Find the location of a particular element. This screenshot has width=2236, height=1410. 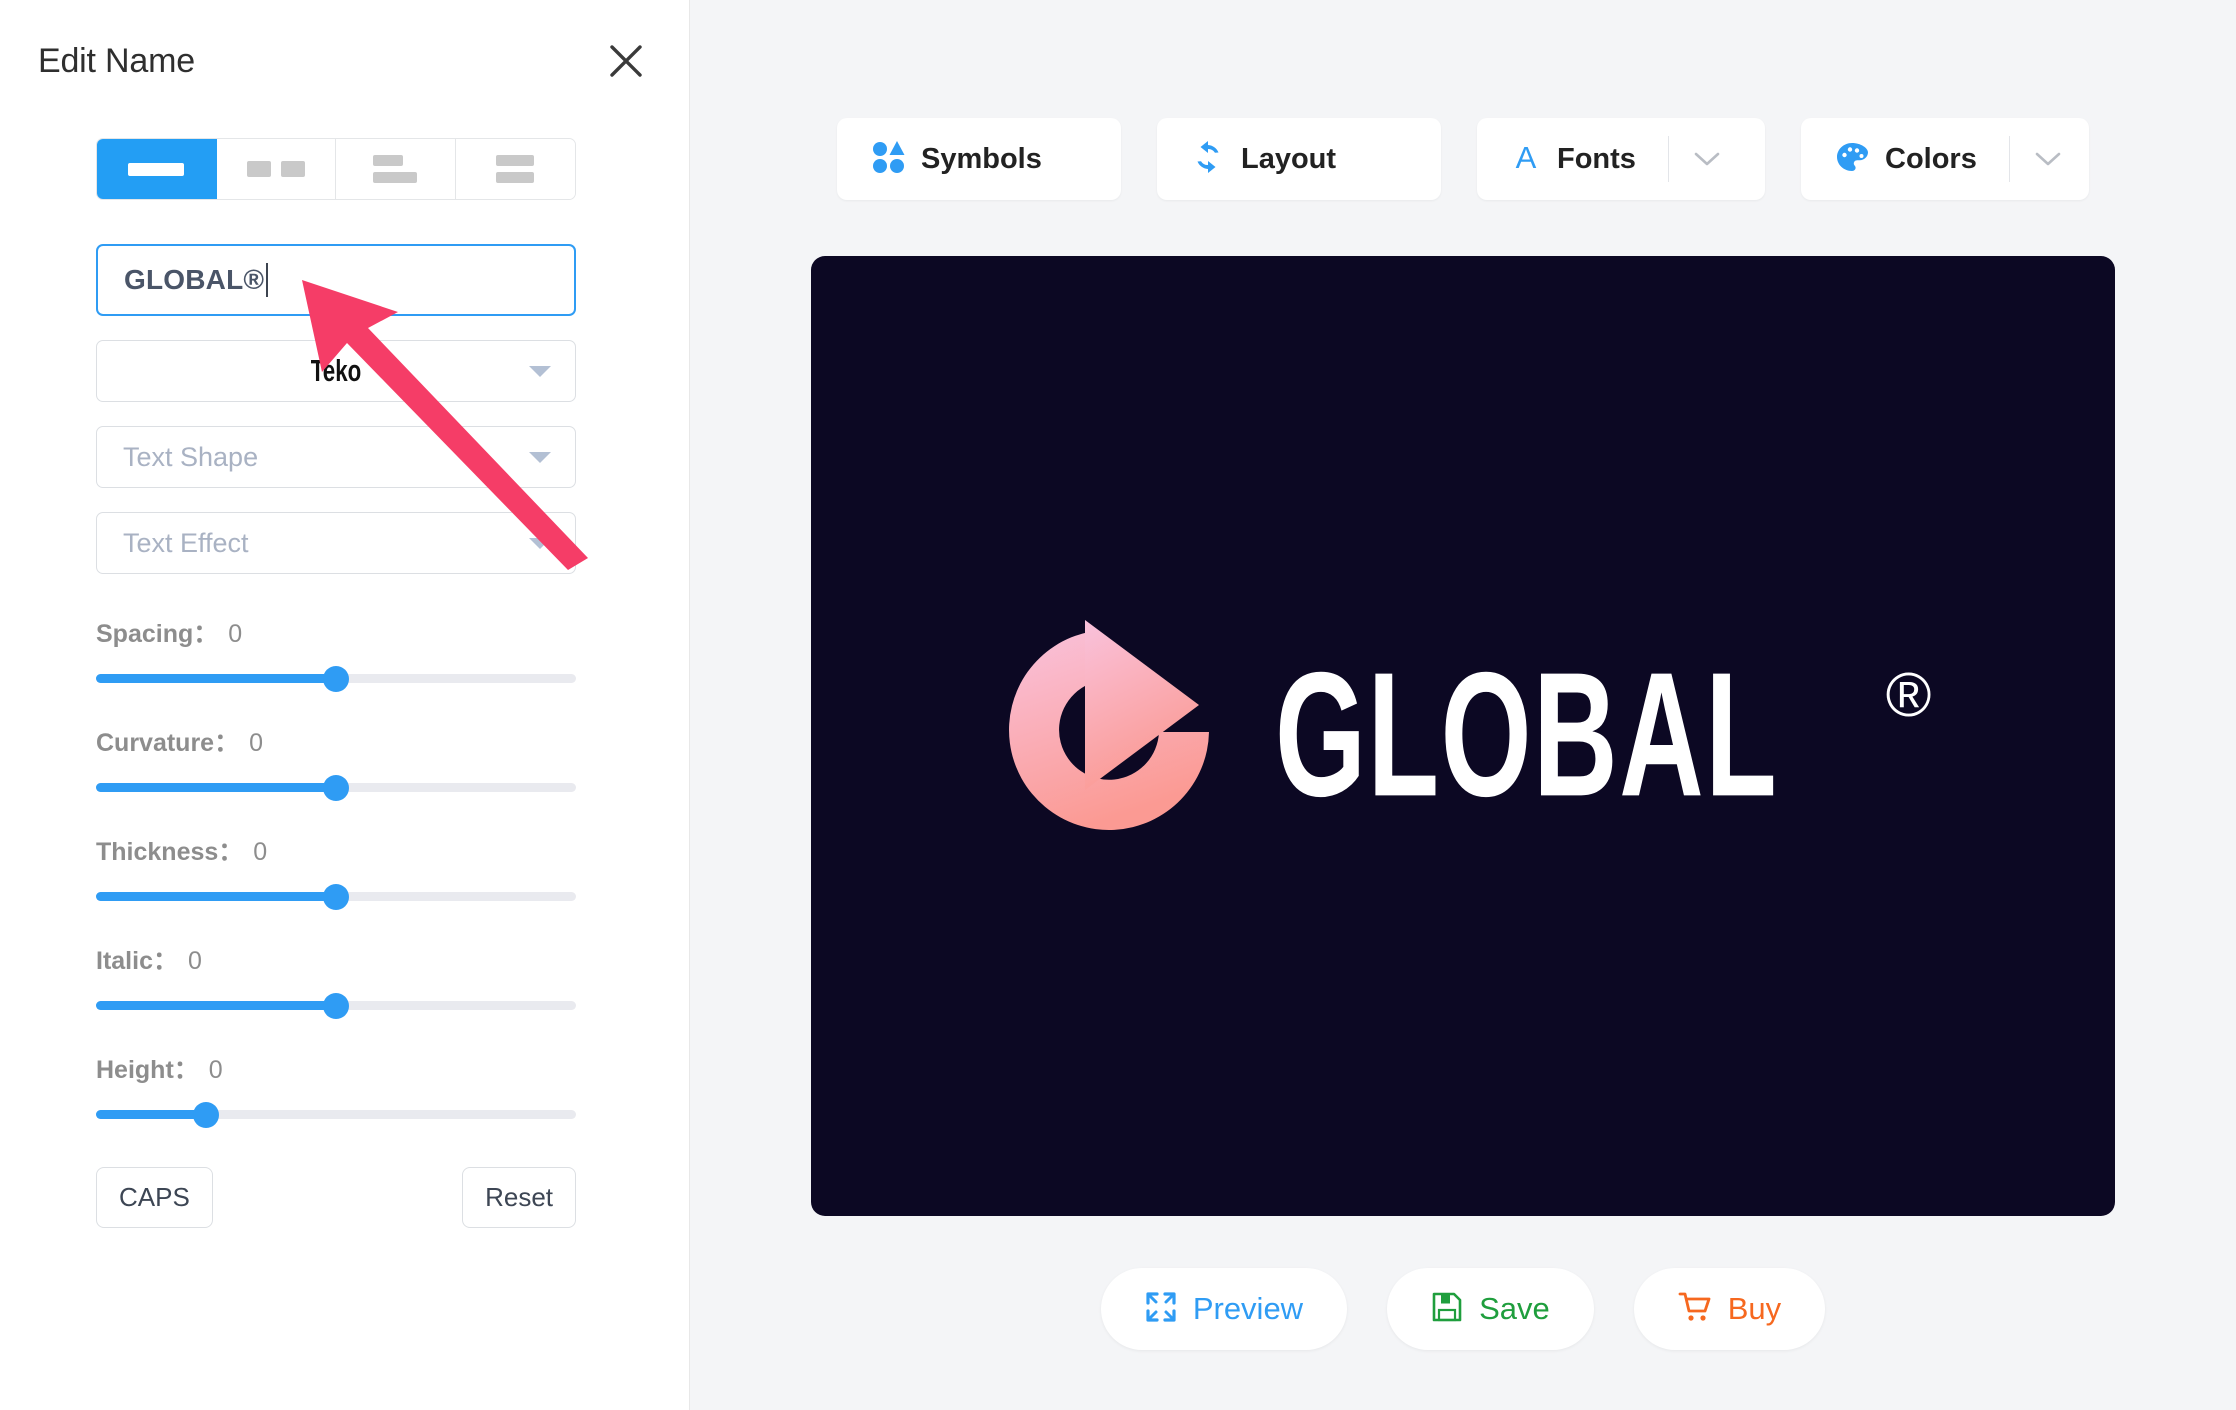

refresh-icon is located at coordinates (1208, 159).